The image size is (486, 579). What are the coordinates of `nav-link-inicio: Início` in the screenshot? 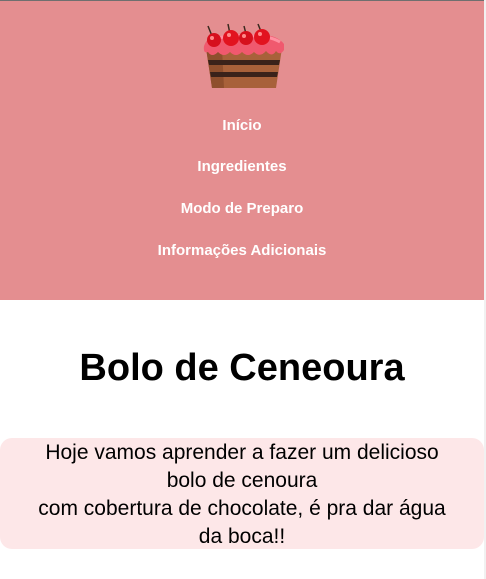 It's located at (242, 126).